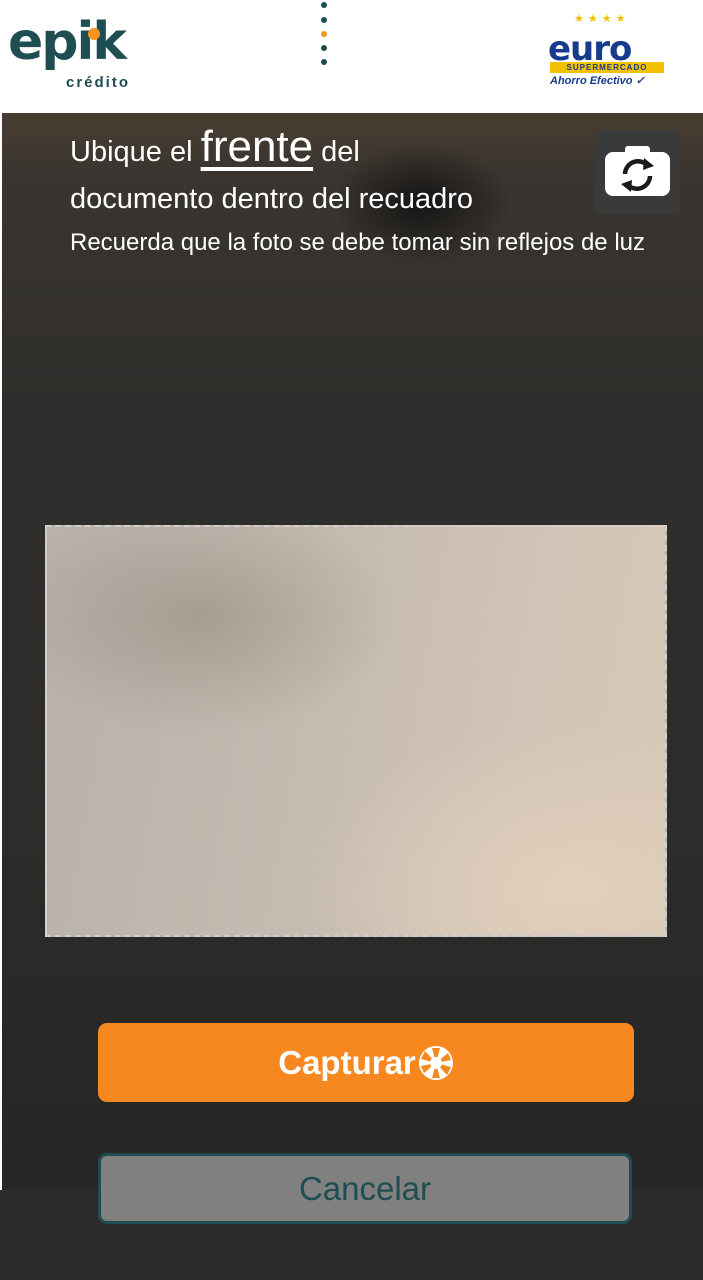  I want to click on capture-button: Capturar, so click(366, 1062).